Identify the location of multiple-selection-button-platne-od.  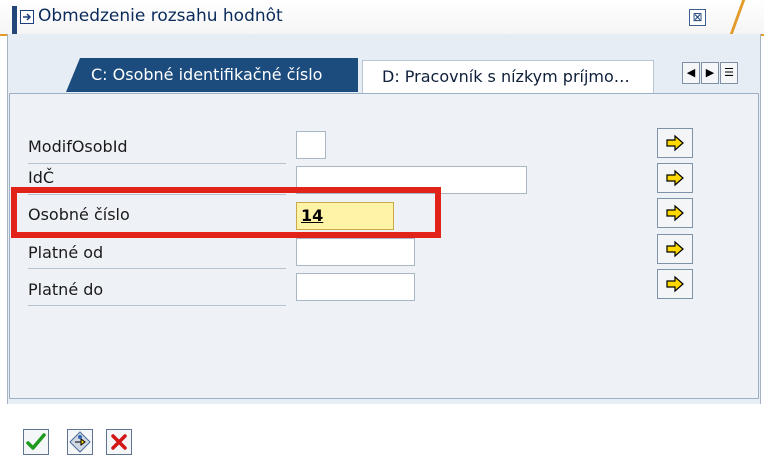
(675, 249).